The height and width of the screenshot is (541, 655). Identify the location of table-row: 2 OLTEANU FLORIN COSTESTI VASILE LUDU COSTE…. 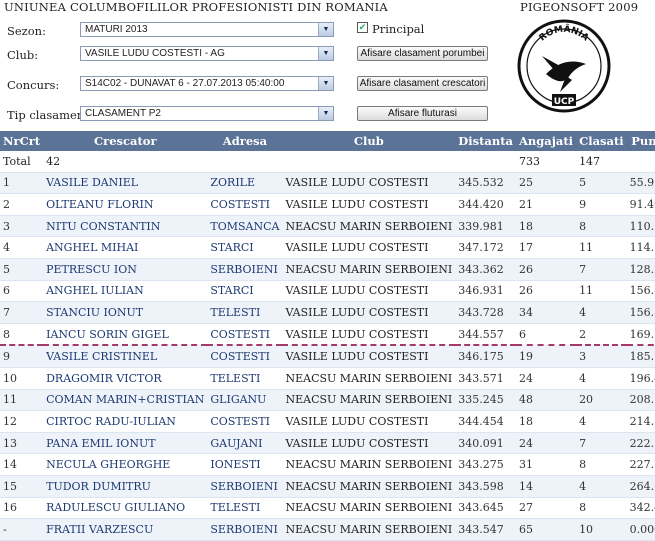
(327, 204).